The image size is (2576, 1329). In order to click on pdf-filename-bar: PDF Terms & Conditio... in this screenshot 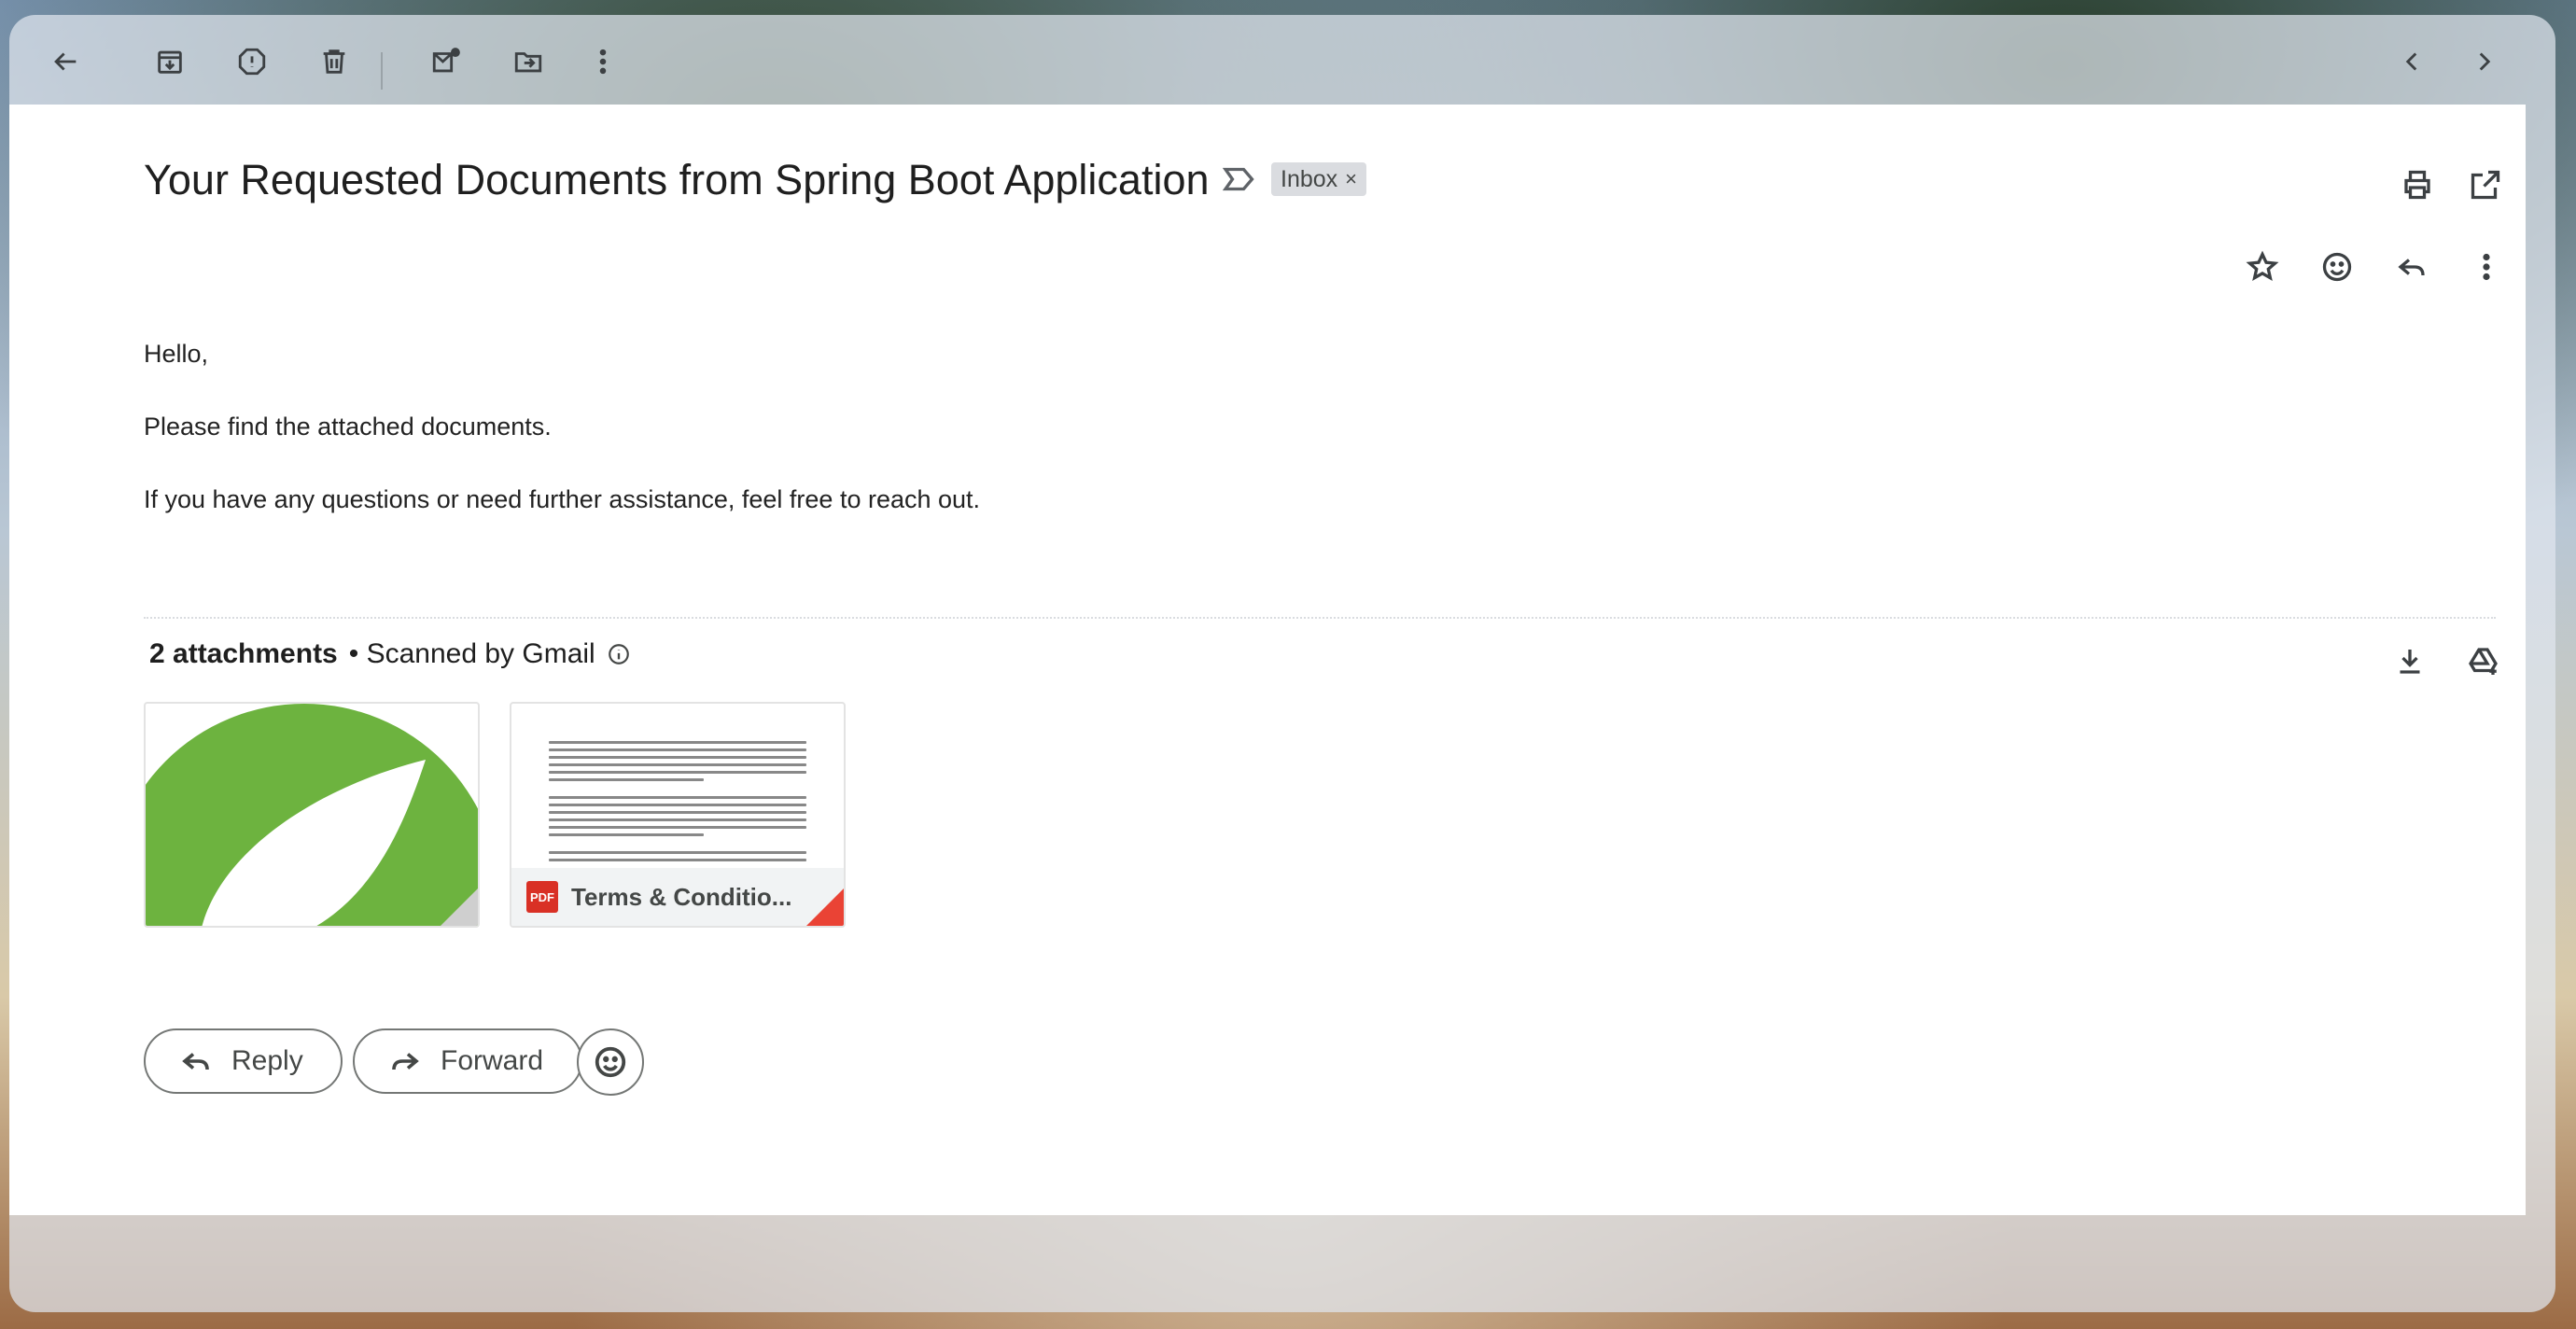, I will do `click(677, 897)`.